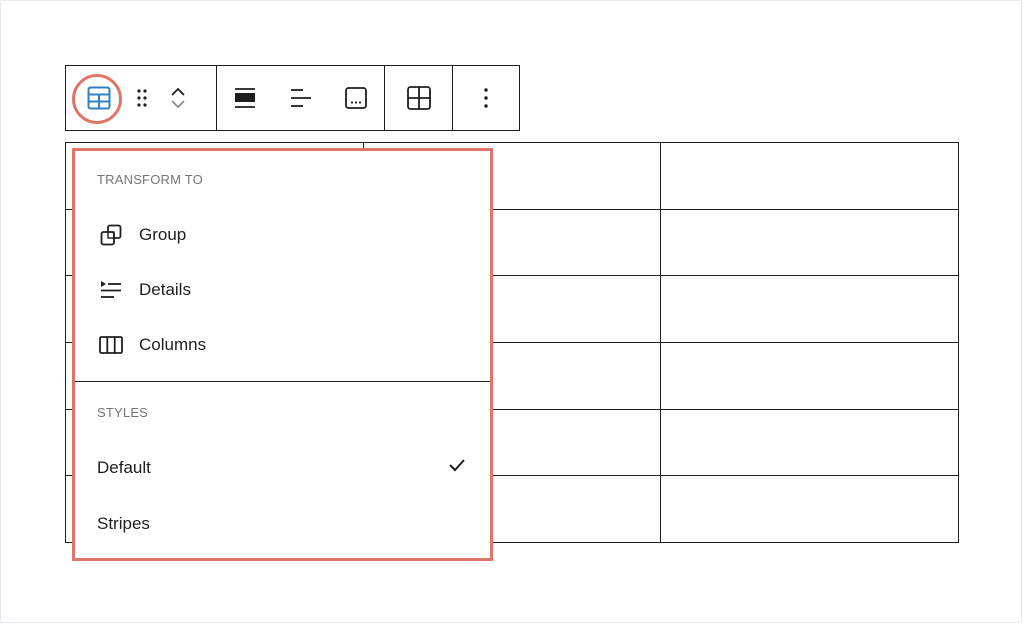 Image resolution: width=1024 pixels, height=625 pixels. What do you see at coordinates (178, 104) in the screenshot?
I see `chevron-down-icon` at bounding box center [178, 104].